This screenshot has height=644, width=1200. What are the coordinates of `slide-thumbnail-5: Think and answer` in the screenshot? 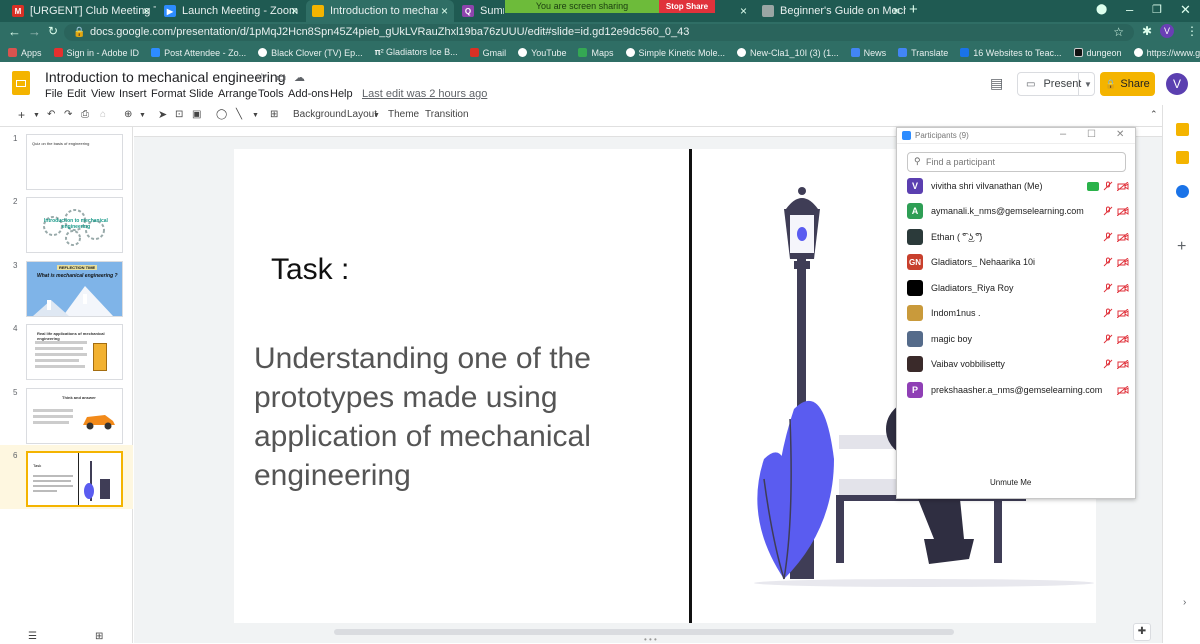 It's located at (74, 416).